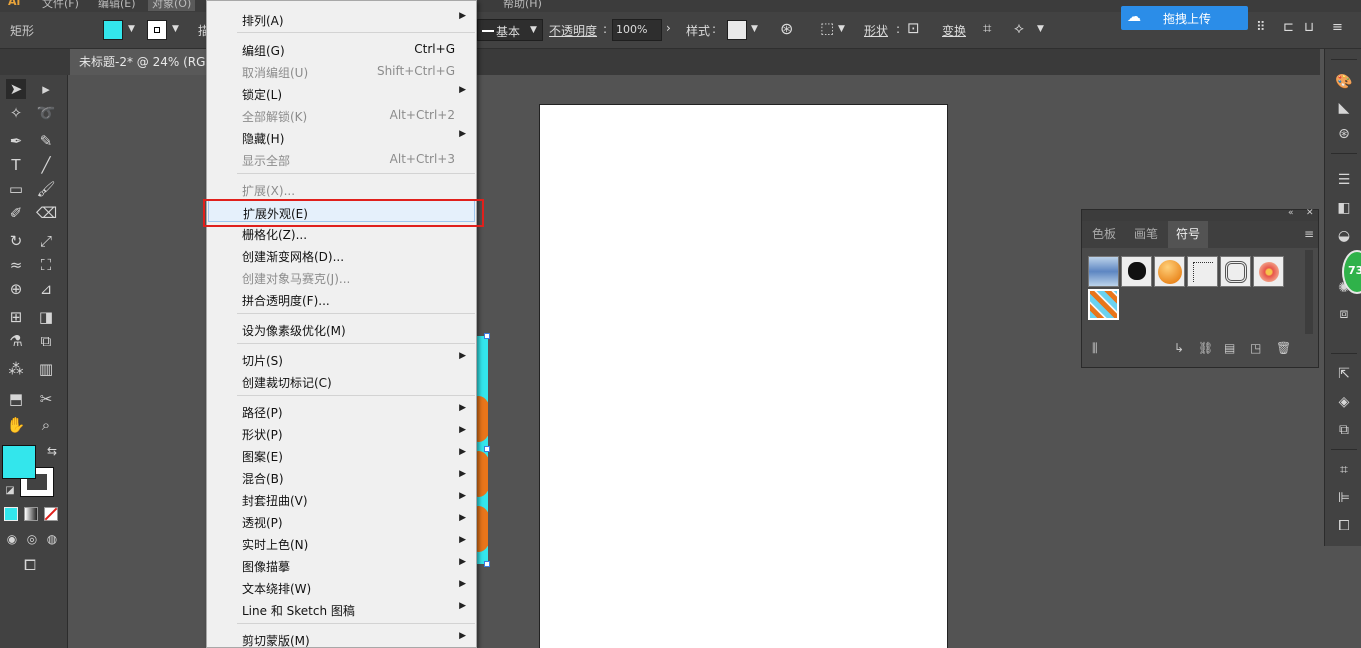  Describe the element at coordinates (637, 30) in the screenshot. I see `opacity-input: 100%` at that location.